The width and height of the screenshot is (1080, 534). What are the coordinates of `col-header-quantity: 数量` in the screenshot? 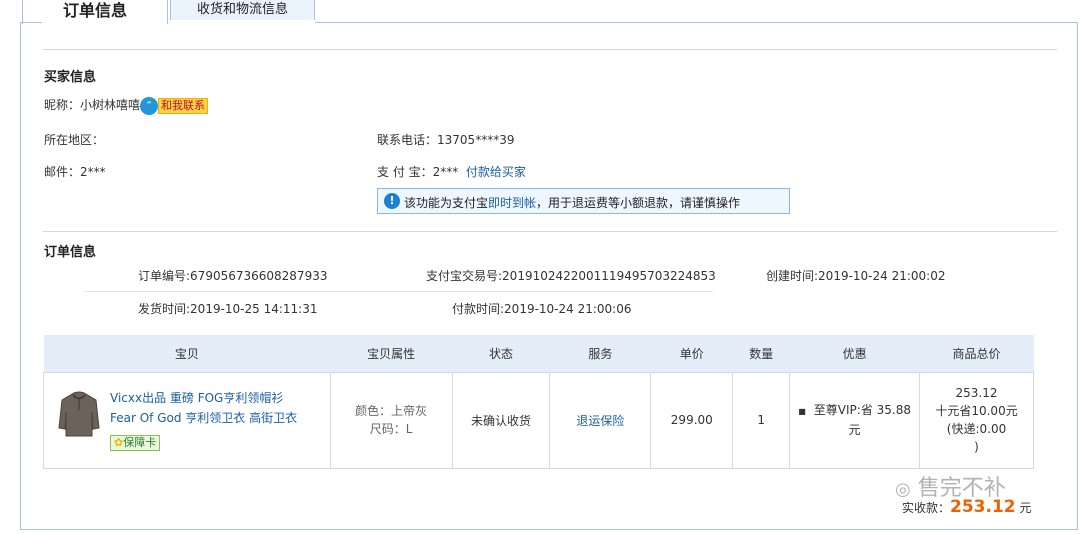 It's located at (761, 354).